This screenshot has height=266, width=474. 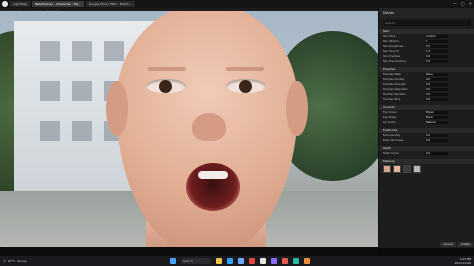 I want to click on property-label: Skin Tone, so click(x=389, y=36).